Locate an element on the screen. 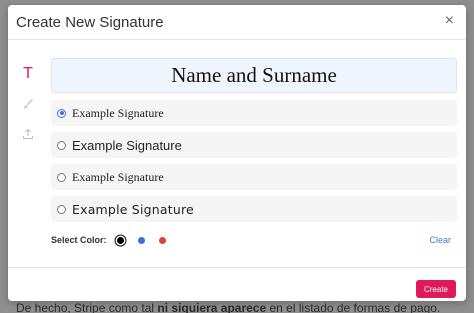  color-swatch-red is located at coordinates (162, 240).